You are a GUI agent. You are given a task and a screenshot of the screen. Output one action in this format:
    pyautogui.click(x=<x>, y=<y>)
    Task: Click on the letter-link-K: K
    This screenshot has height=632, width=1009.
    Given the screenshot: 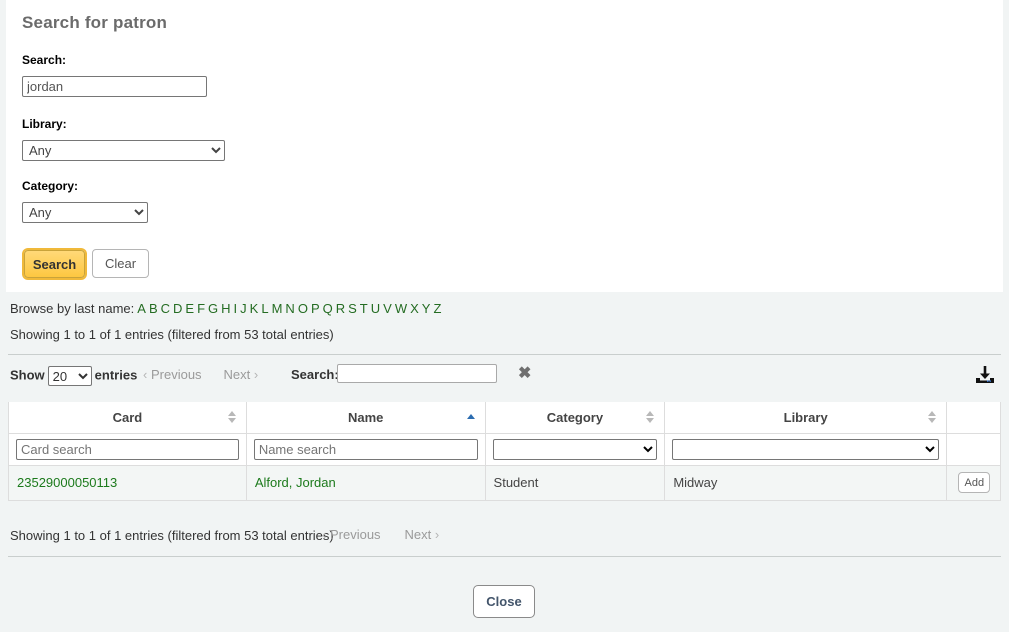 What is the action you would take?
    pyautogui.click(x=254, y=308)
    